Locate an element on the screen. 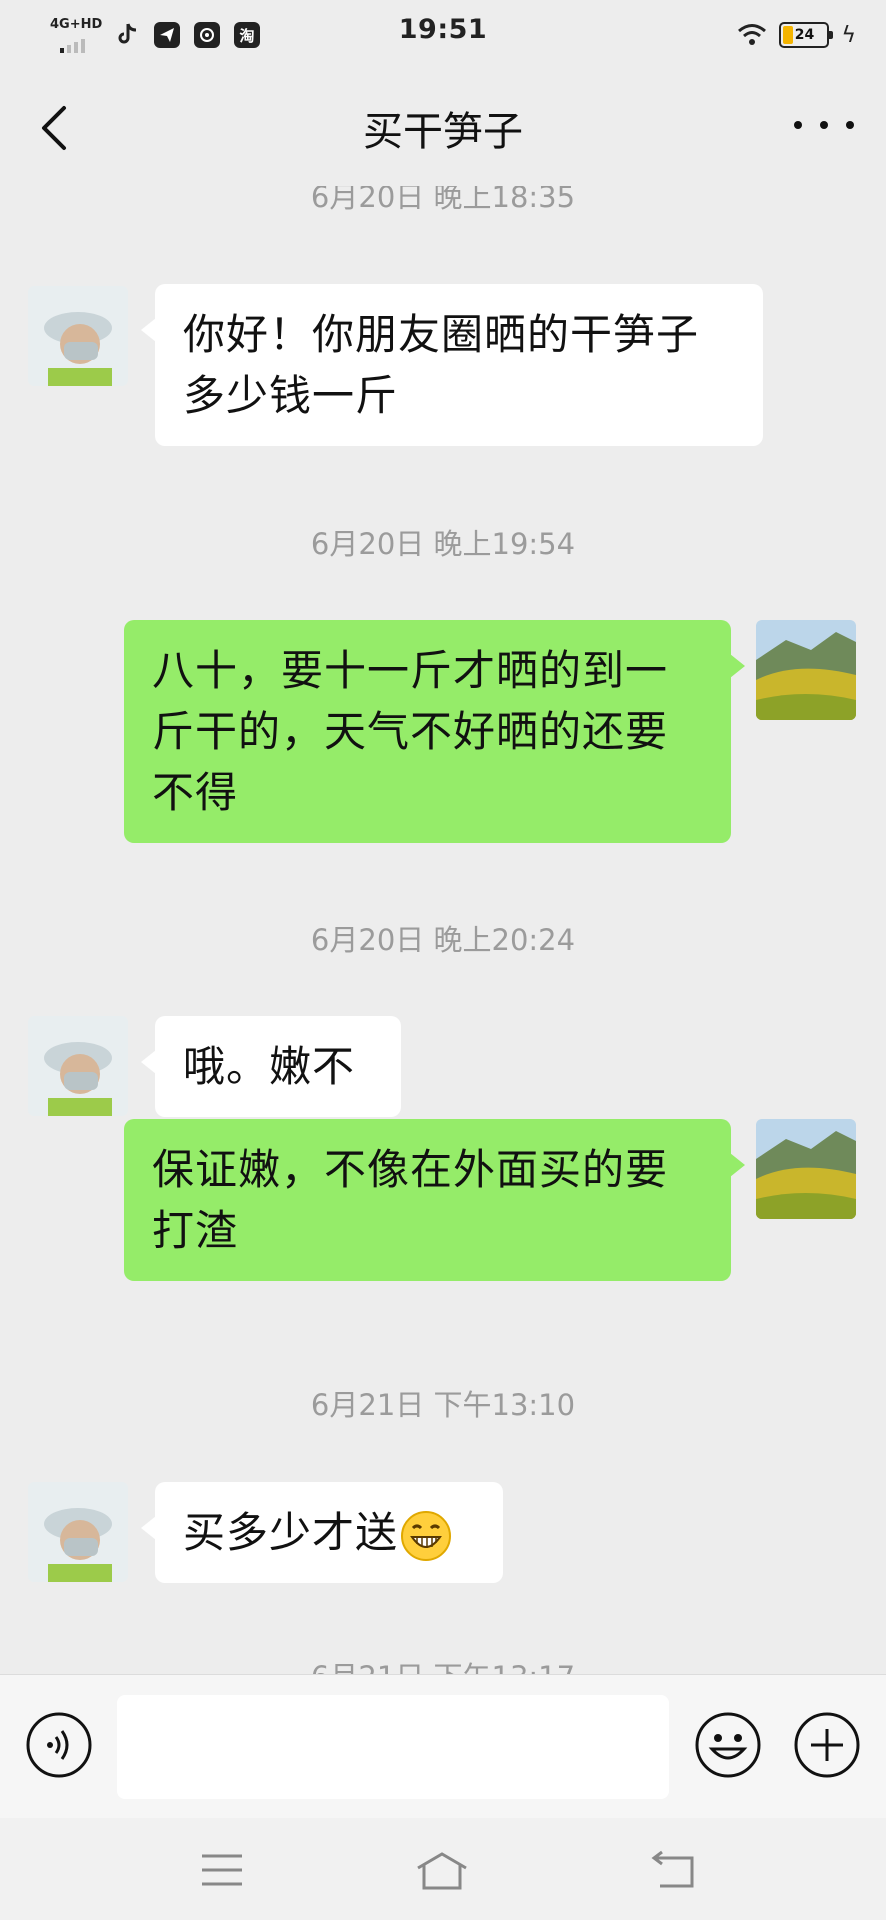 Image resolution: width=886 pixels, height=1920 pixels. plus-icon is located at coordinates (827, 1745).